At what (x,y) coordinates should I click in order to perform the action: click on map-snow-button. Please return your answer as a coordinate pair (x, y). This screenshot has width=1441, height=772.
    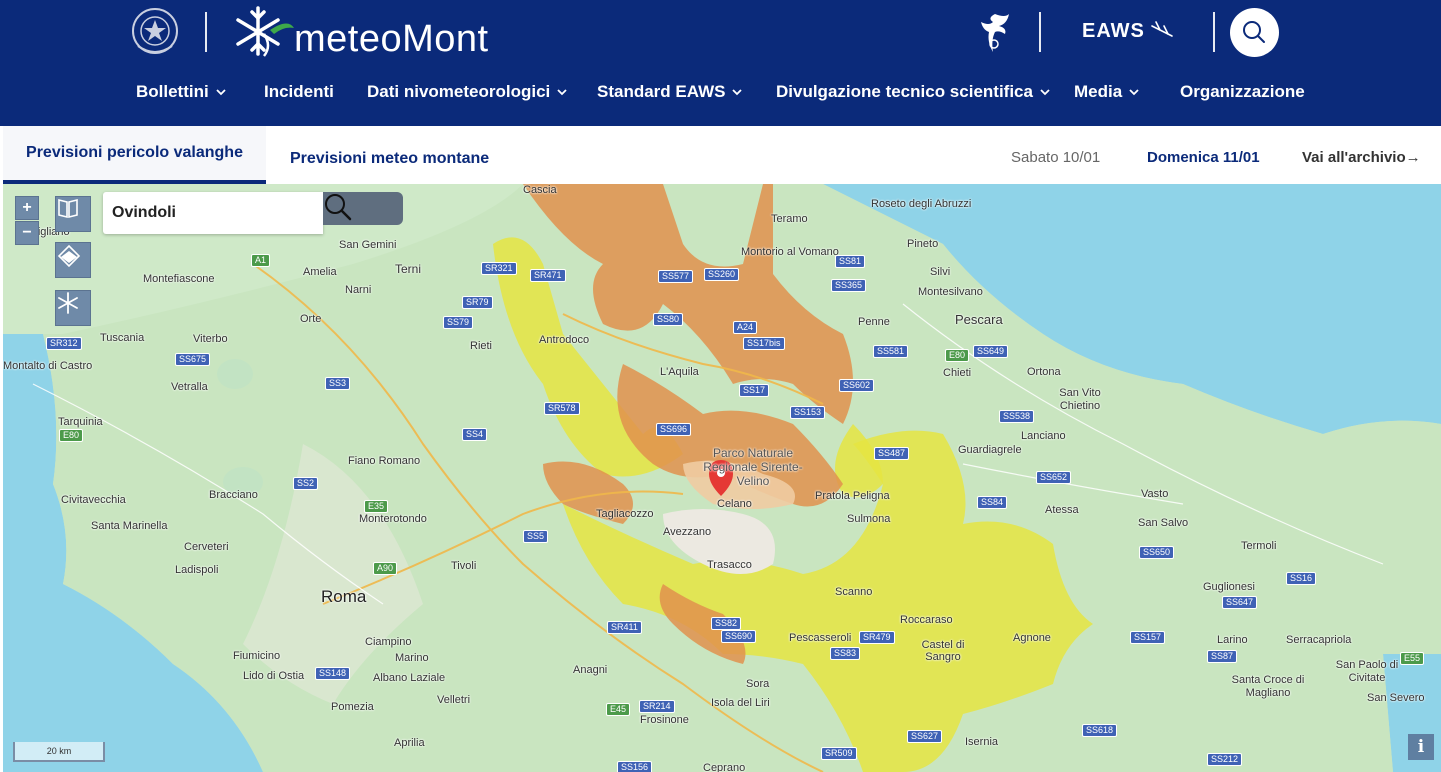
    Looking at the image, I should click on (73, 308).